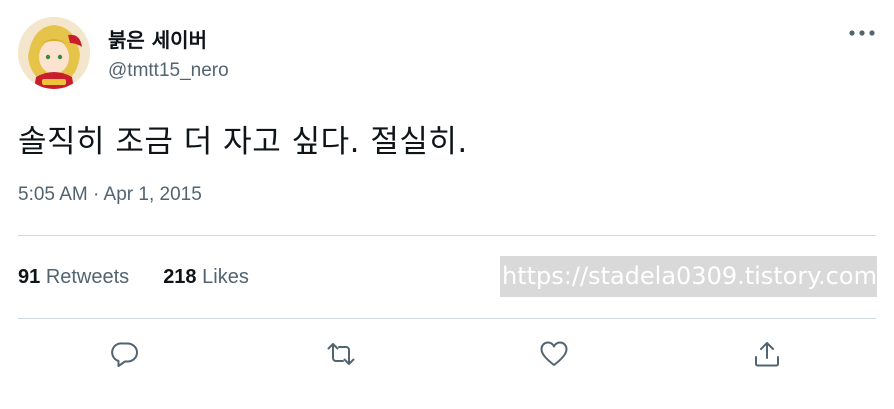  I want to click on likes-stat: 218 Likes, so click(206, 277).